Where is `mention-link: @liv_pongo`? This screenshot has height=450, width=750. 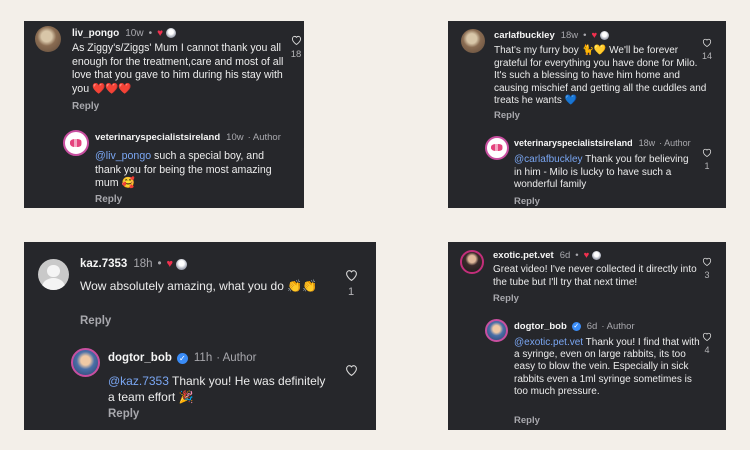
mention-link: @liv_pongo is located at coordinates (123, 156).